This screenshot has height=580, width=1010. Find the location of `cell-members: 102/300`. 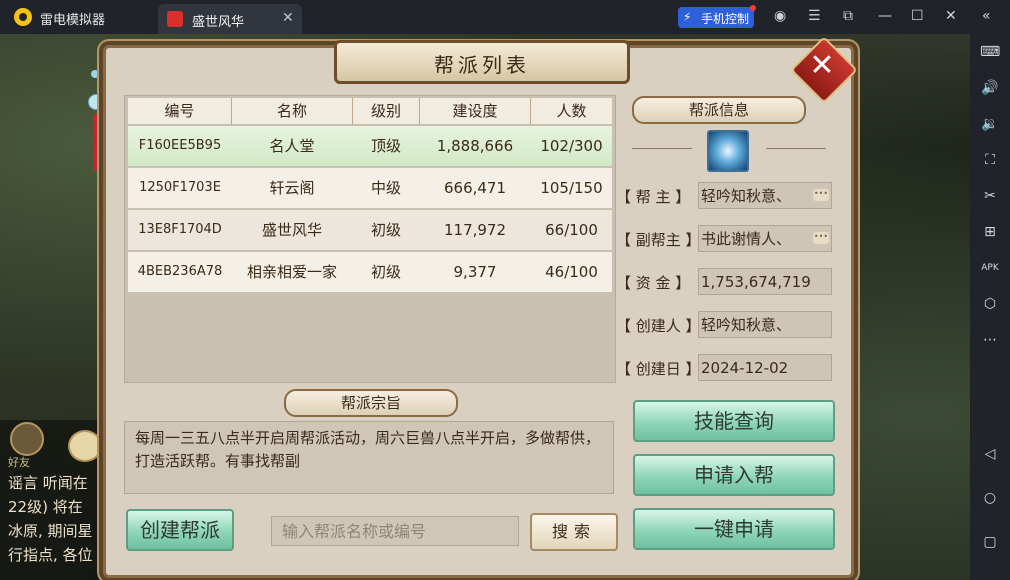

cell-members: 102/300 is located at coordinates (571, 146).